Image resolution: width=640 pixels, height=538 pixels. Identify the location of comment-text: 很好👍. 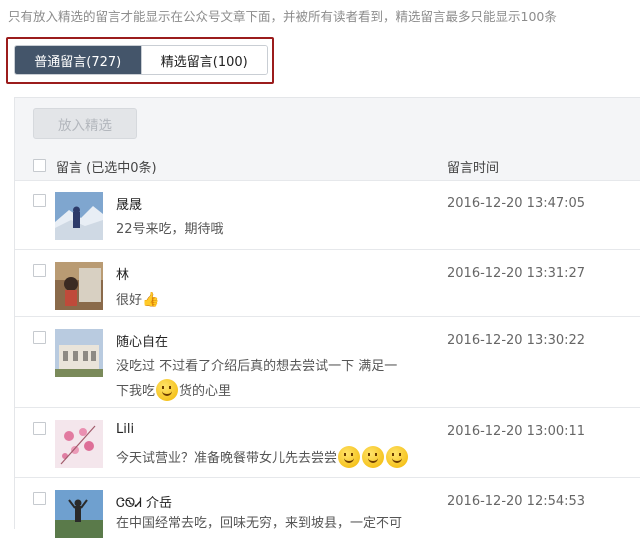
(137, 300).